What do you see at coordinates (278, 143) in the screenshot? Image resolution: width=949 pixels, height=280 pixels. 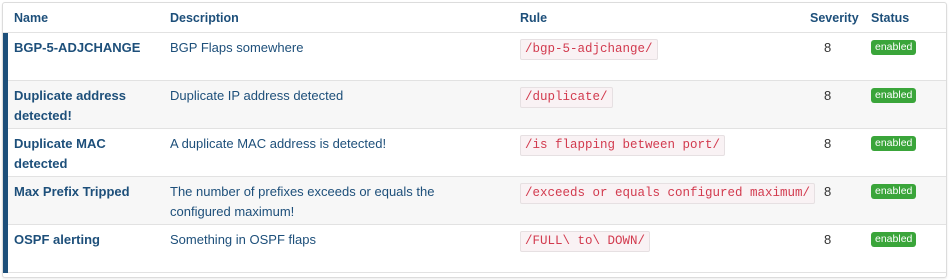 I see `rule-description: A duplicate MAC address is detected!` at bounding box center [278, 143].